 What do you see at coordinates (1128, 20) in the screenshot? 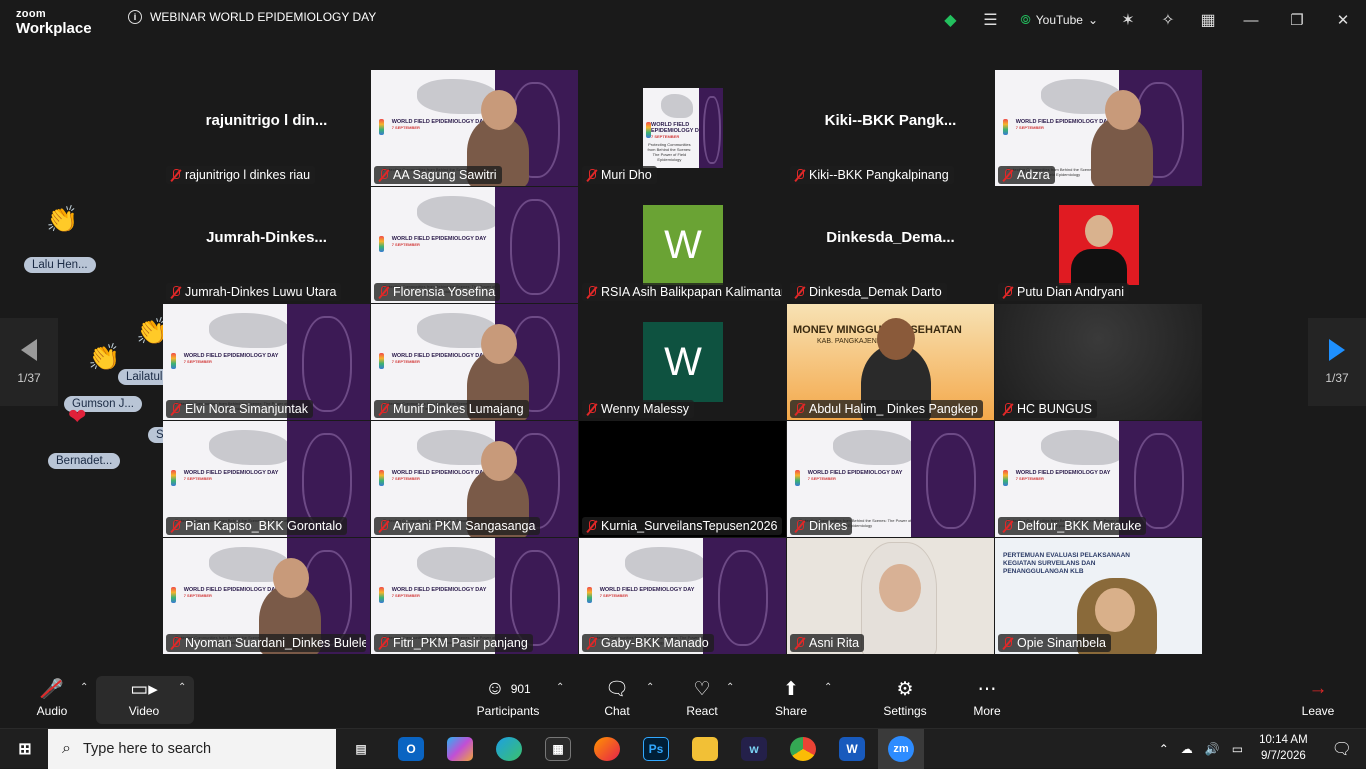
I see `magic-wand-icon: ✶` at bounding box center [1128, 20].